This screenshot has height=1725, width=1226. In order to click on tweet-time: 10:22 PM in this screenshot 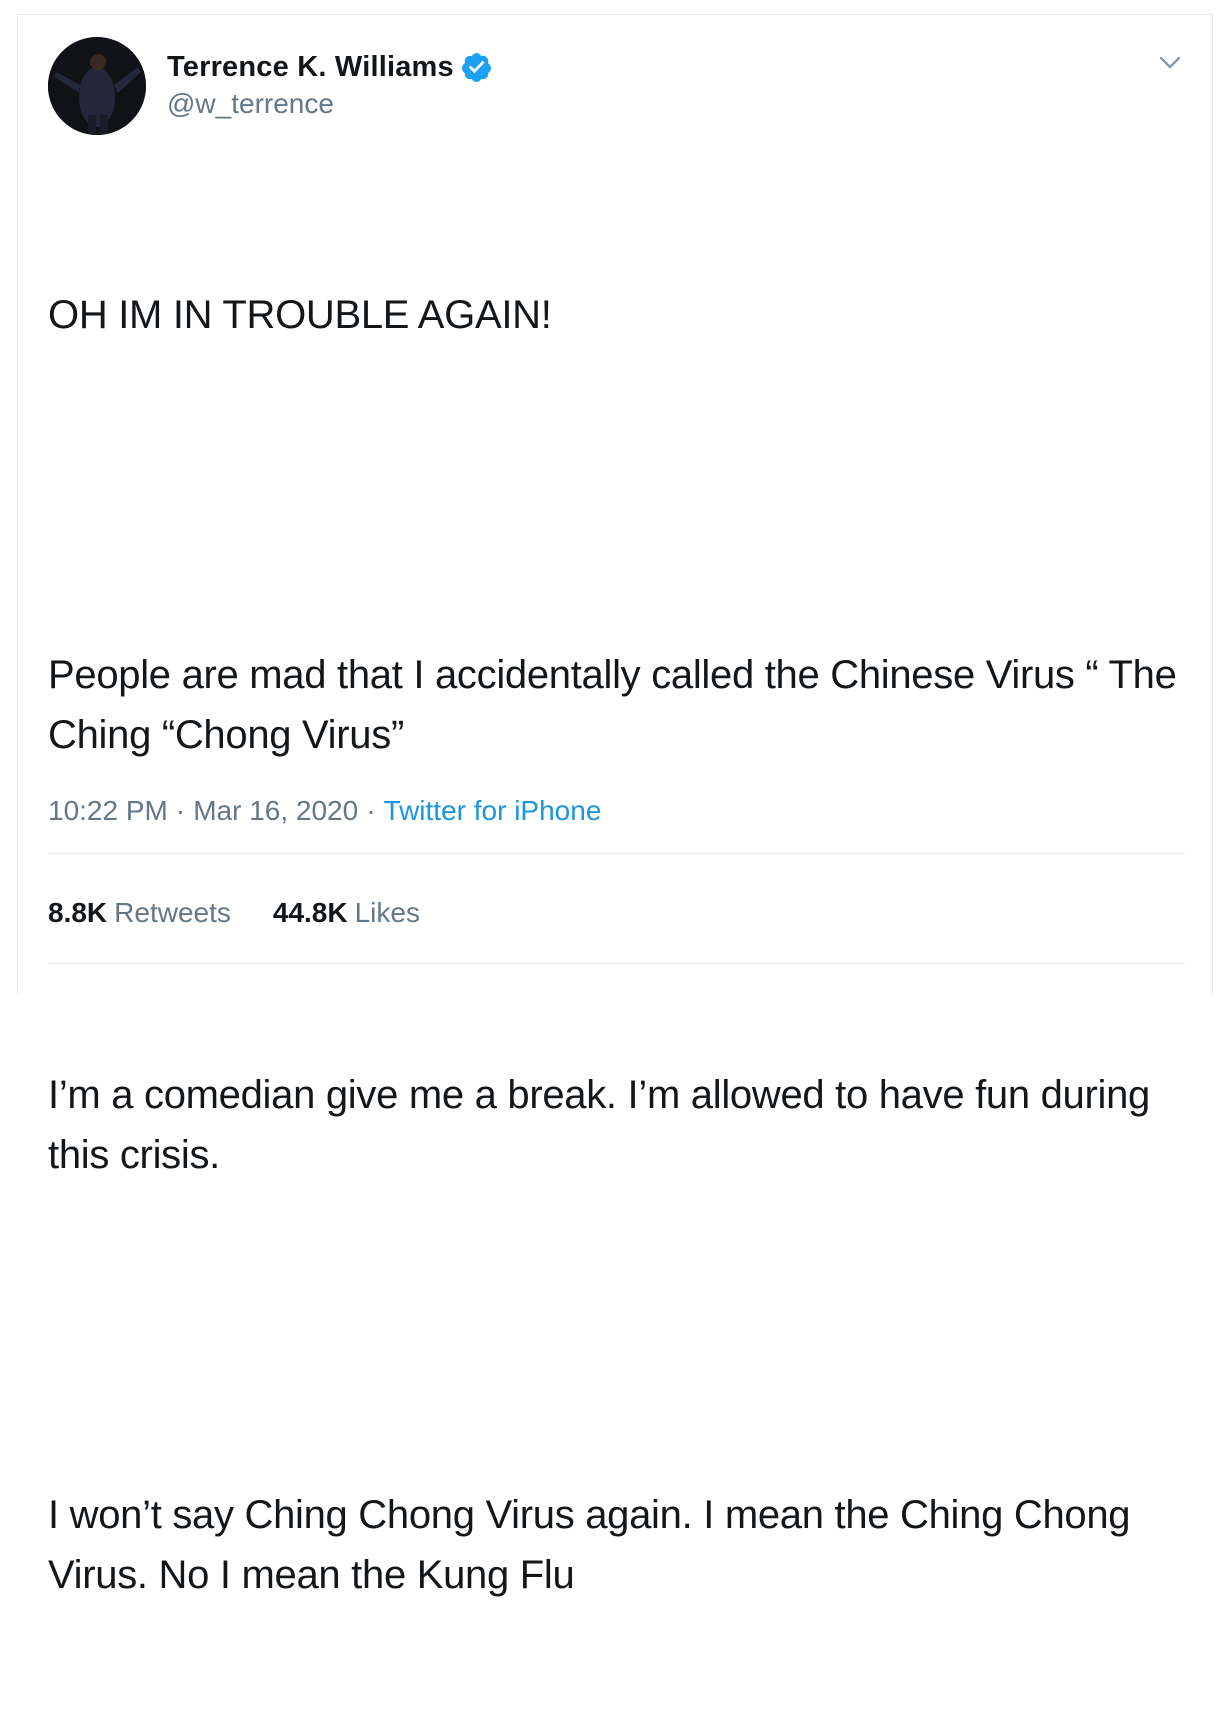, I will do `click(108, 811)`.